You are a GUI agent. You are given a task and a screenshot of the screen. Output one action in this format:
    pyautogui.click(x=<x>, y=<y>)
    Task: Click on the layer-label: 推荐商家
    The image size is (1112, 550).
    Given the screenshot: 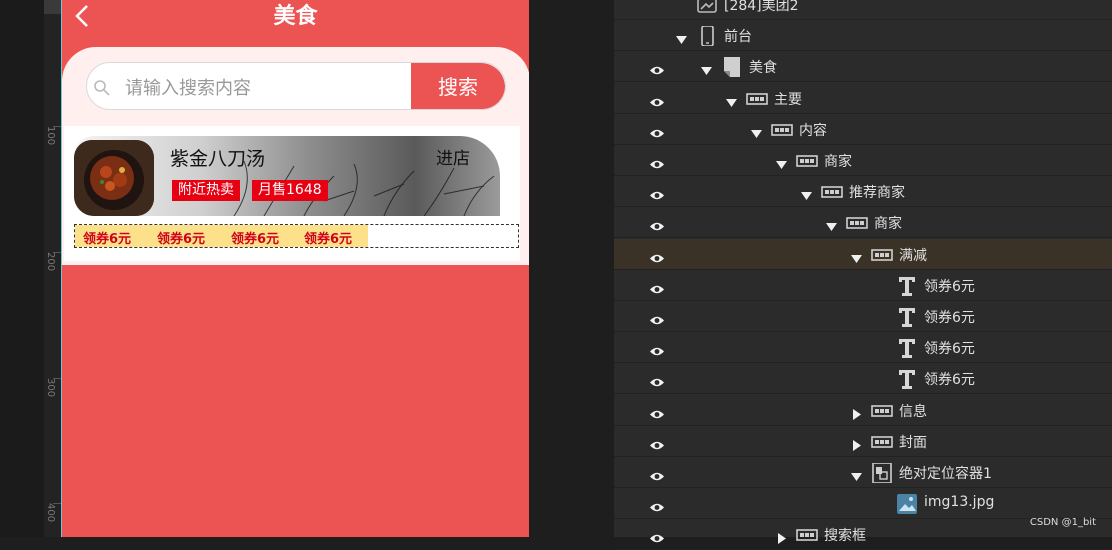 What is the action you would take?
    pyautogui.click(x=877, y=193)
    